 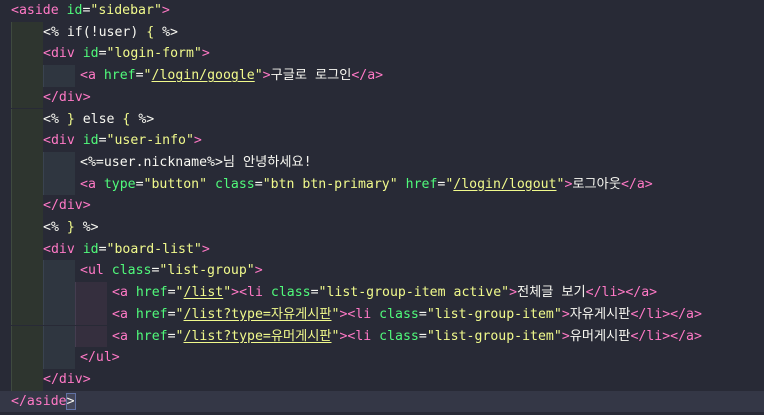 What do you see at coordinates (382, 11) in the screenshot?
I see `code-line: <aside id="sidebar">` at bounding box center [382, 11].